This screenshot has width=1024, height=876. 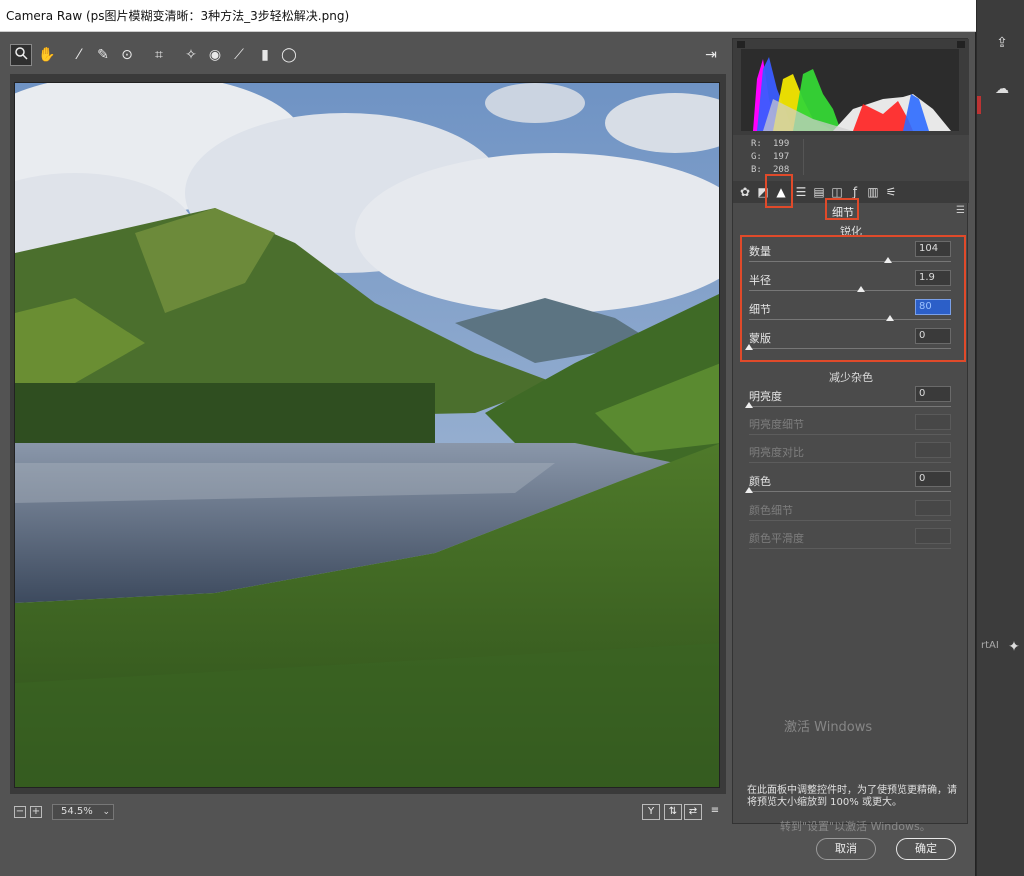 What do you see at coordinates (849, 401) in the screenshot?
I see `luminance-control: 明亮度 0` at bounding box center [849, 401].